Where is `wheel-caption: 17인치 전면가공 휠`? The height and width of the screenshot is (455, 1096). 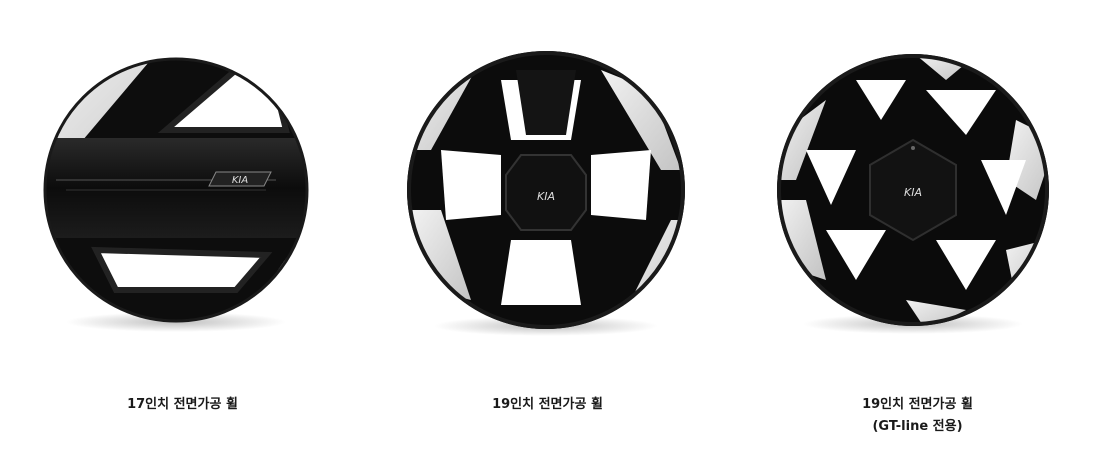 wheel-caption: 17인치 전면가공 휠 is located at coordinates (182, 405).